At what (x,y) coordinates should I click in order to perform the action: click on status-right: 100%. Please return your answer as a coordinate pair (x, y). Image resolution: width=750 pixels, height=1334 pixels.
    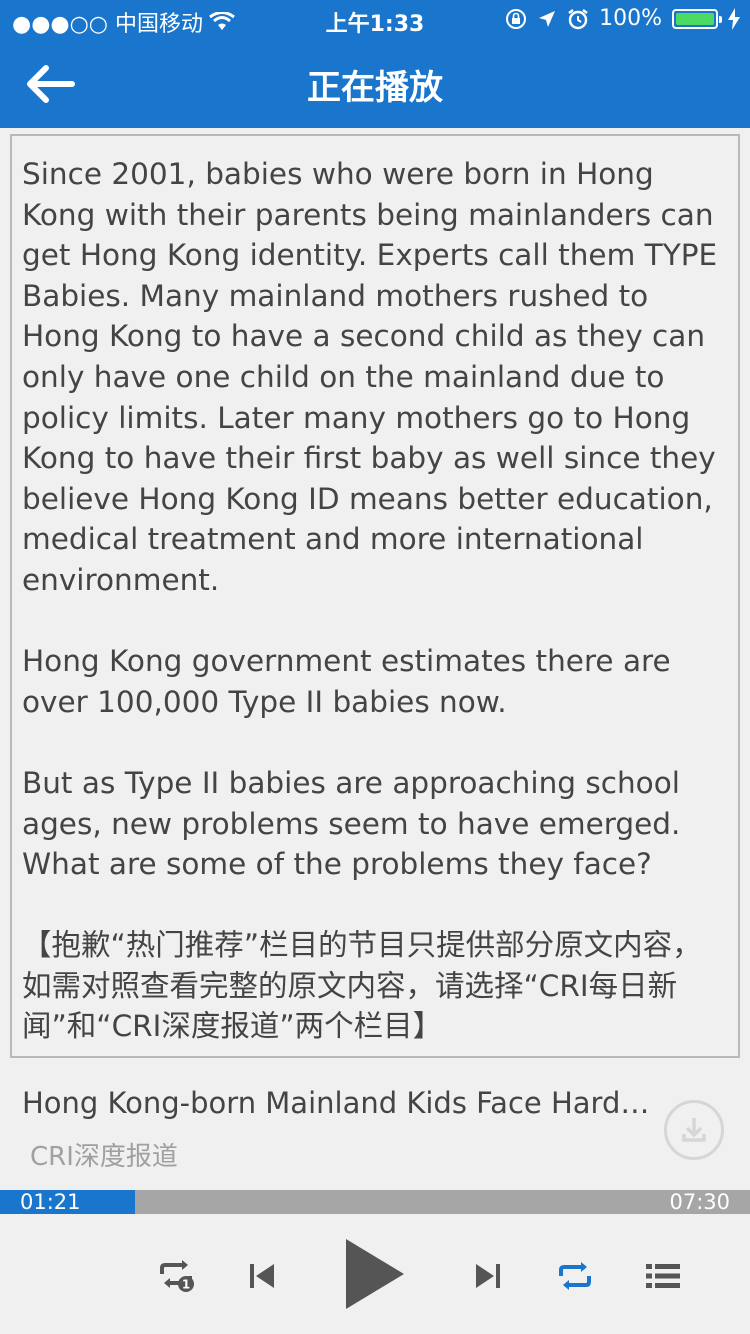
    Looking at the image, I should click on (622, 18).